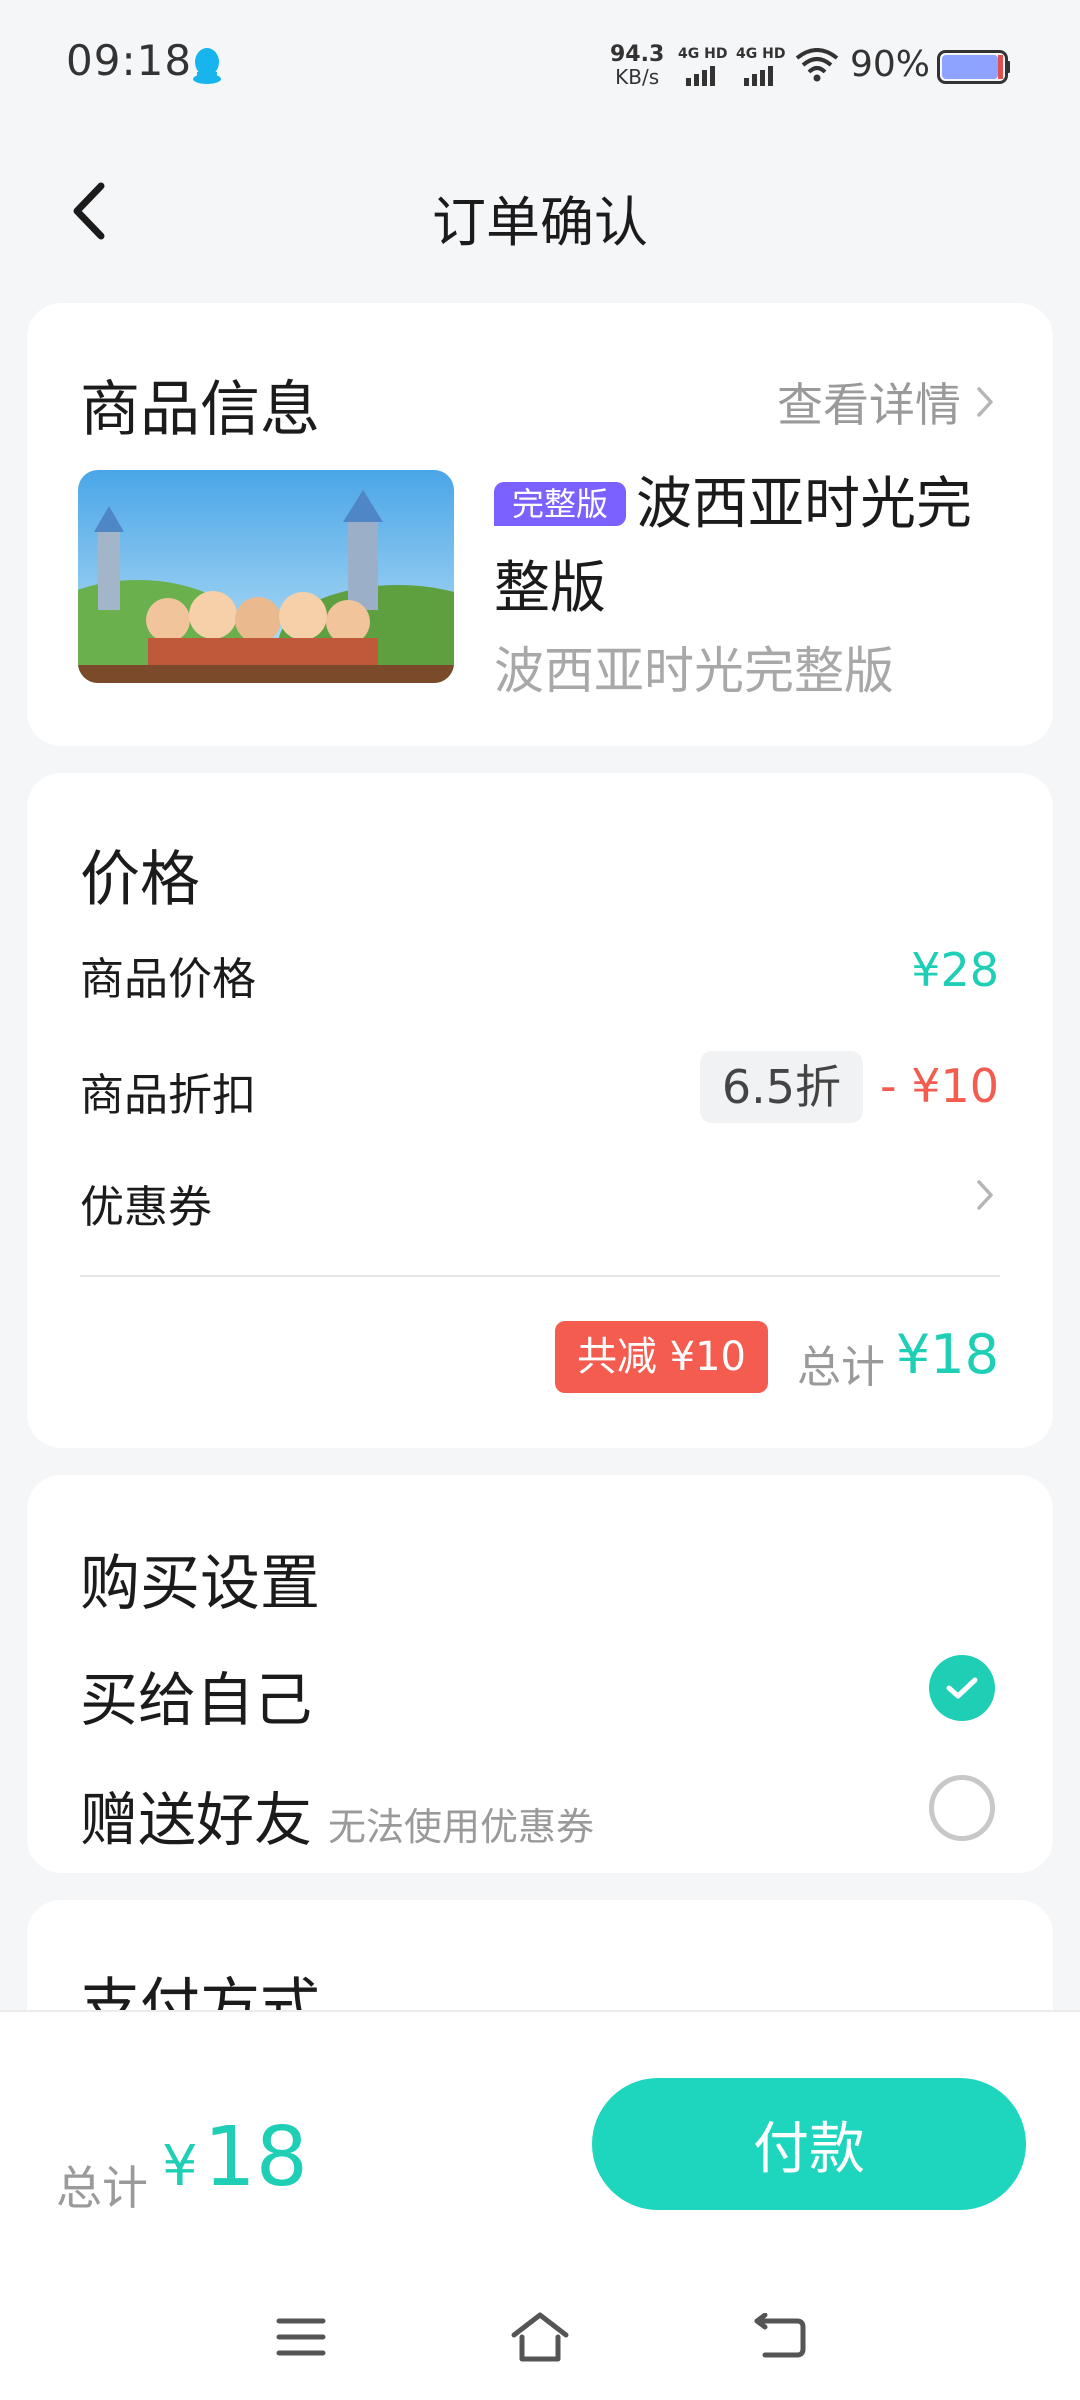  I want to click on discount-rate-chip: 6.5折, so click(781, 1087).